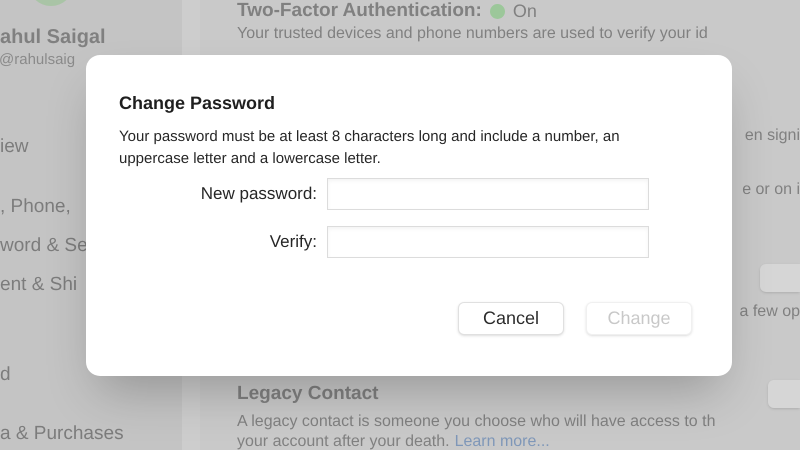 This screenshot has width=800, height=450. I want to click on user-email: @rahulsaig, so click(38, 60).